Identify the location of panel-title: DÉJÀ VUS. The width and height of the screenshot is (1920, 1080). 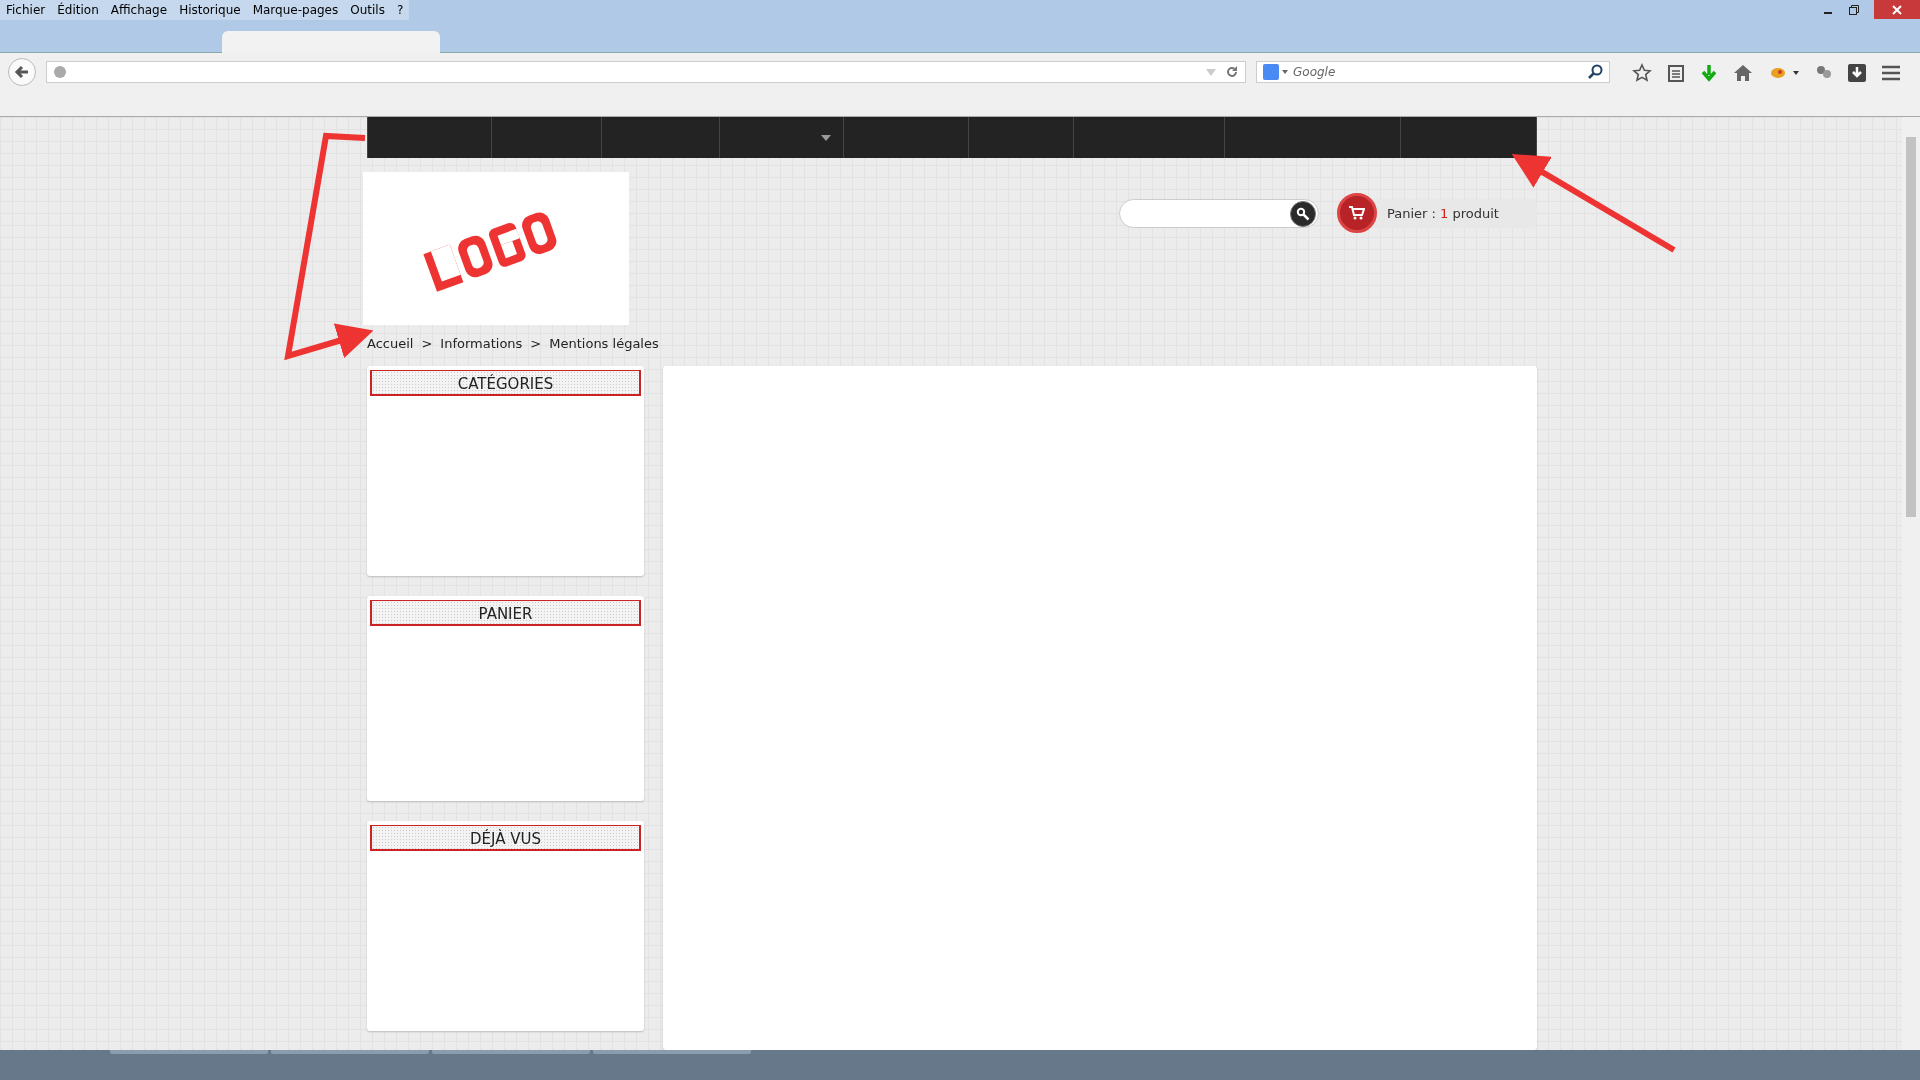
(505, 838).